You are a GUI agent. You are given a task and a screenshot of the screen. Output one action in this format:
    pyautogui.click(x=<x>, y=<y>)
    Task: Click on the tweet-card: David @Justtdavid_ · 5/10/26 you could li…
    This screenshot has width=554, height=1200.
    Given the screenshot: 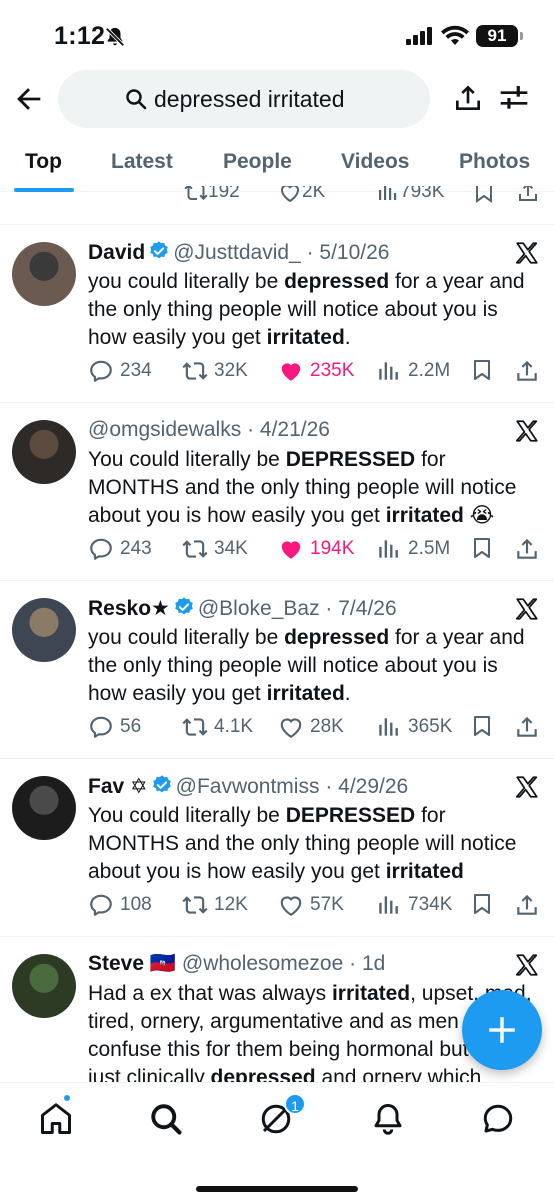 What is the action you would take?
    pyautogui.click(x=277, y=315)
    